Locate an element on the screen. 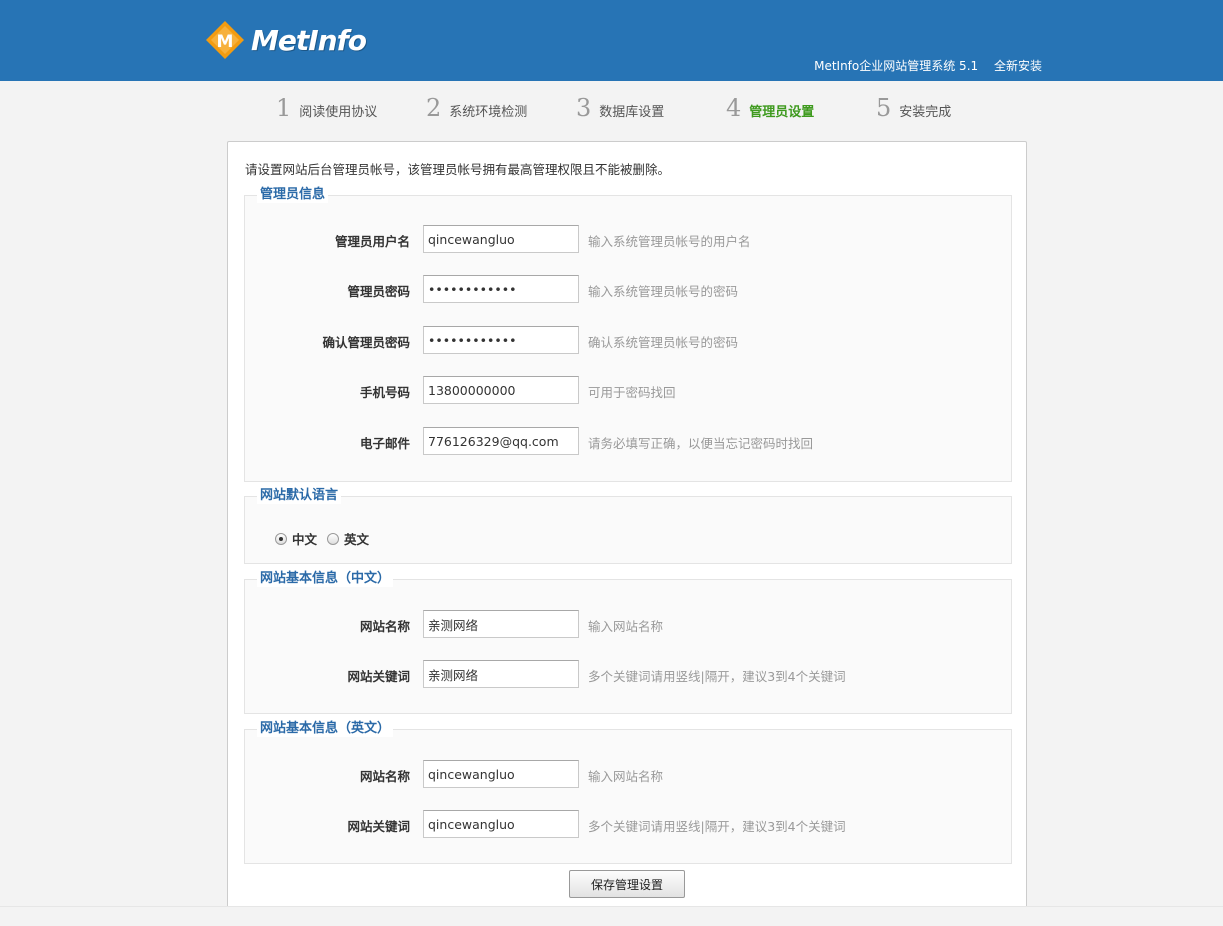 The image size is (1223, 926). email-input is located at coordinates (501, 441).